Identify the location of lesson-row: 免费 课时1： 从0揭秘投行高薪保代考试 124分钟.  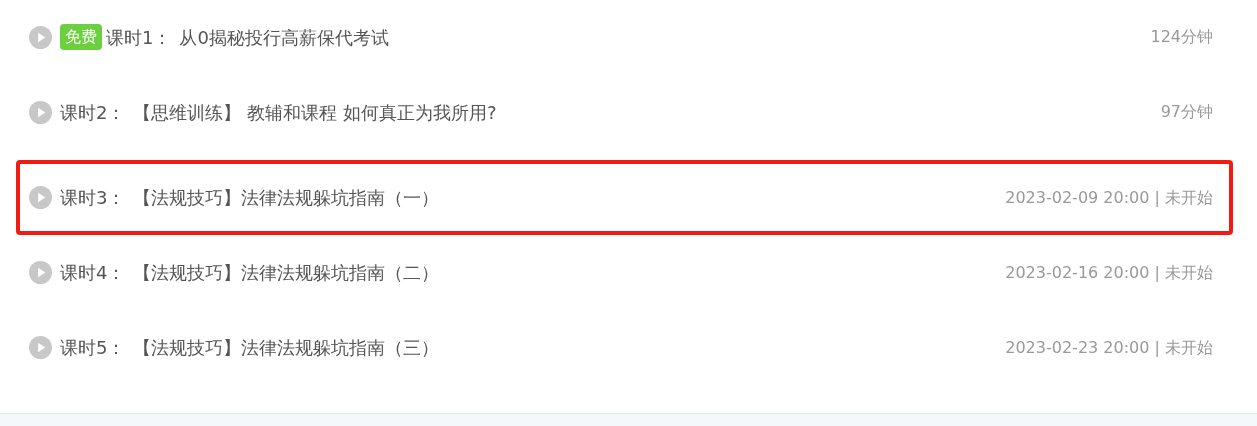
(624, 37).